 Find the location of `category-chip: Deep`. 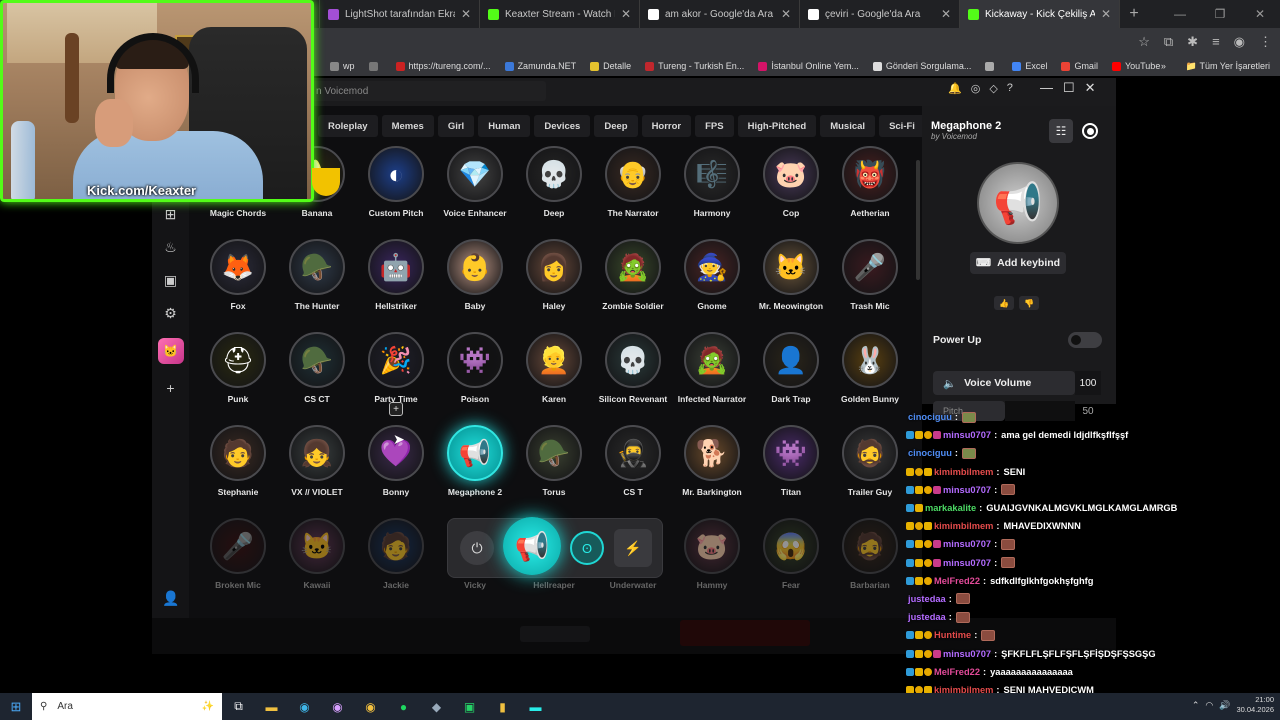

category-chip: Deep is located at coordinates (616, 126).